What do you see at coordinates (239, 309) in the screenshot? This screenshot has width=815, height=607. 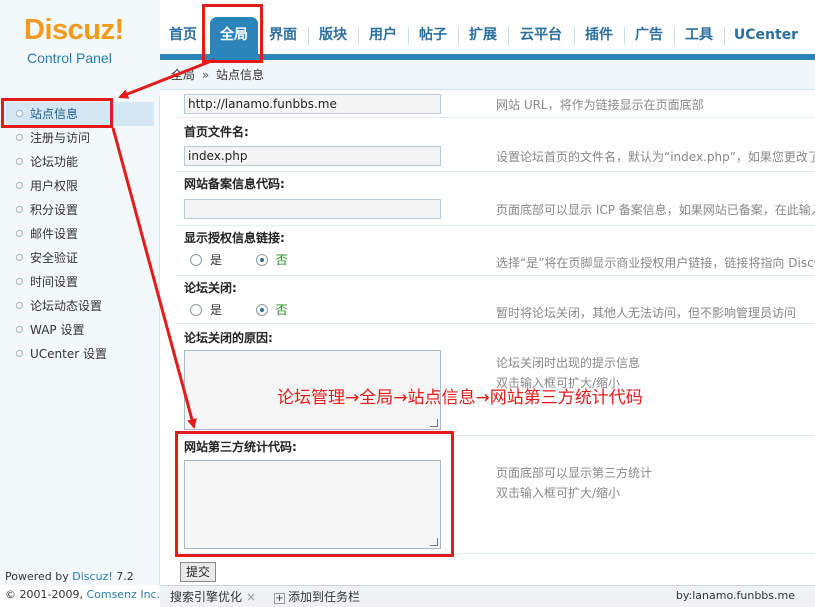 I see `forum-closed-options: 是 否` at bounding box center [239, 309].